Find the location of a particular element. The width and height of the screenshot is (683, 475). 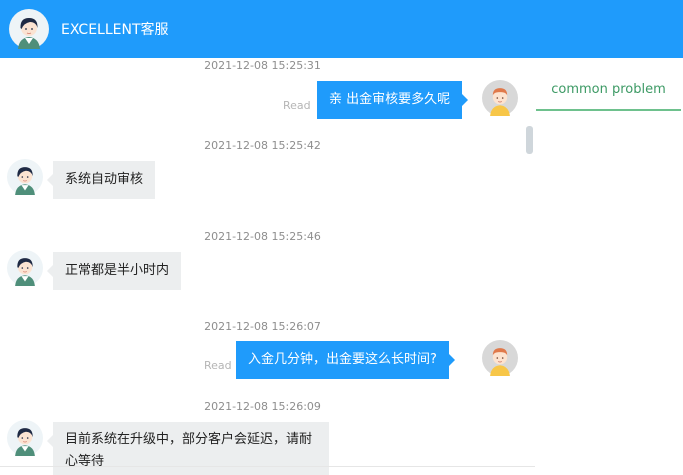

message-timestamp: 2021-12-08 15:25:31 is located at coordinates (262, 65).